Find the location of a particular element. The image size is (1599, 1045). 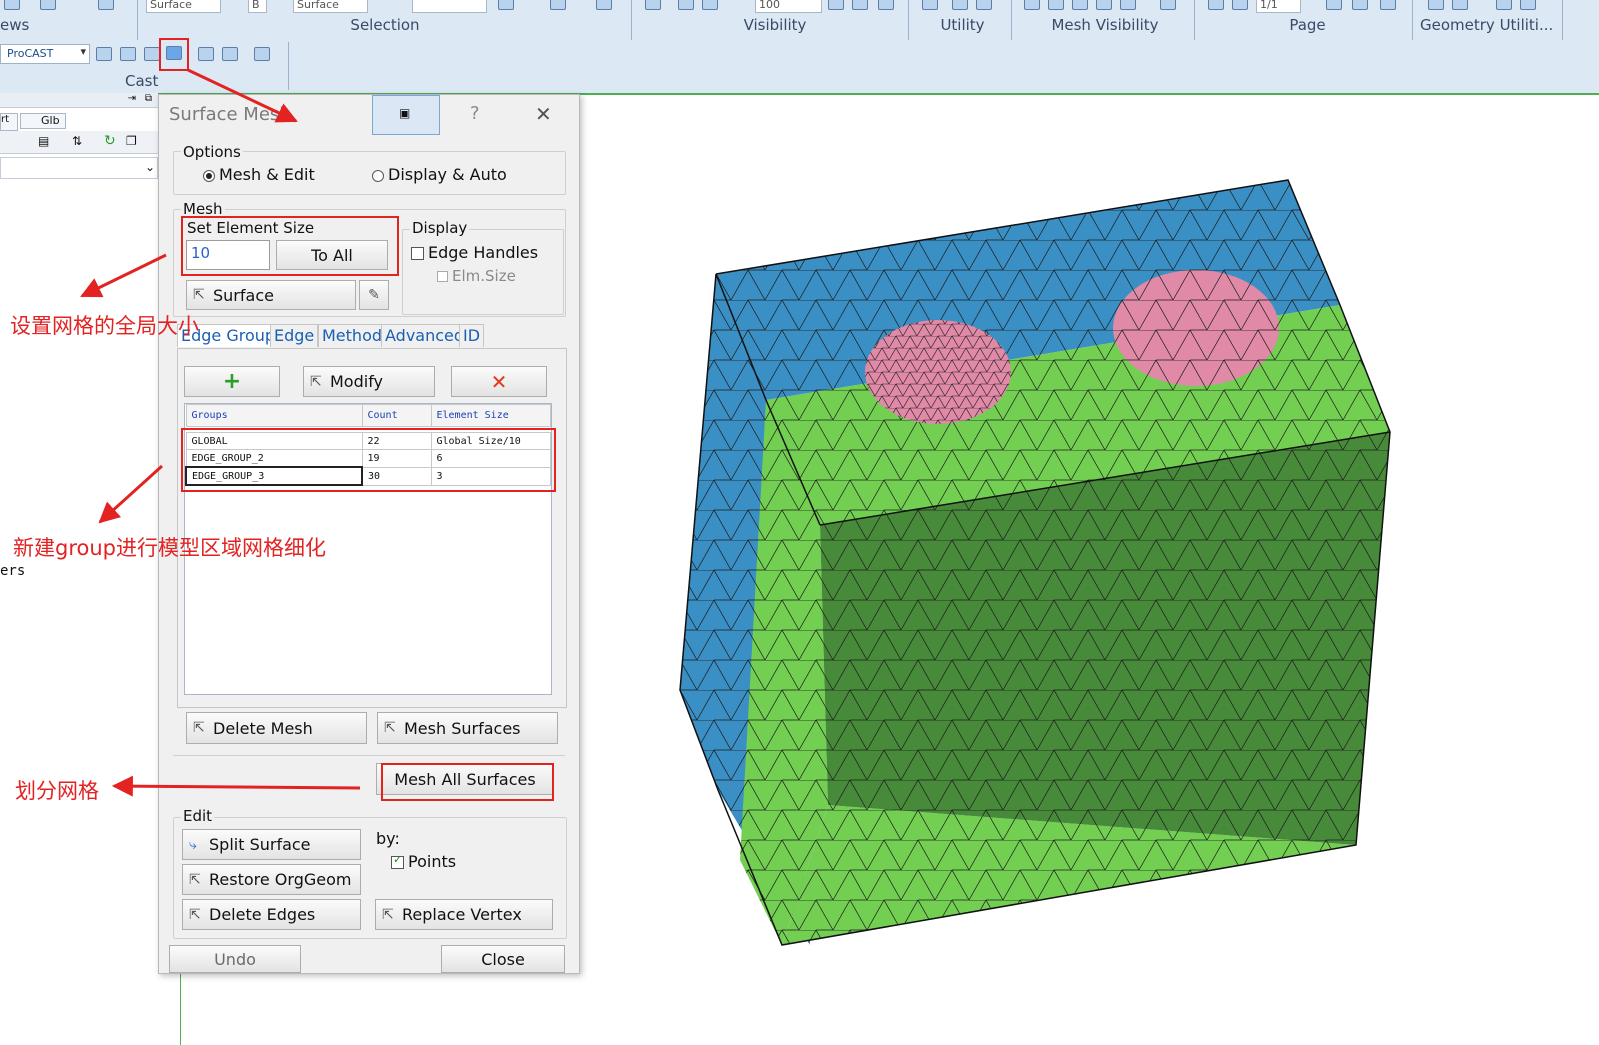

replace-vertex-label: Replace Vertex is located at coordinates (462, 914).